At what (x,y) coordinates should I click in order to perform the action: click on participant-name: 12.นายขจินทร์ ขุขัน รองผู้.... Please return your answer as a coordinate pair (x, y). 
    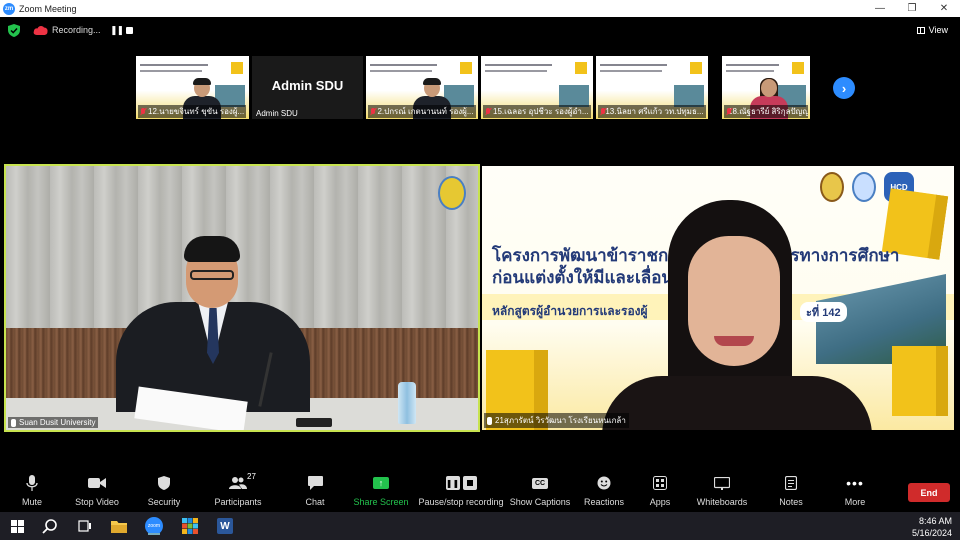
    Looking at the image, I should click on (192, 111).